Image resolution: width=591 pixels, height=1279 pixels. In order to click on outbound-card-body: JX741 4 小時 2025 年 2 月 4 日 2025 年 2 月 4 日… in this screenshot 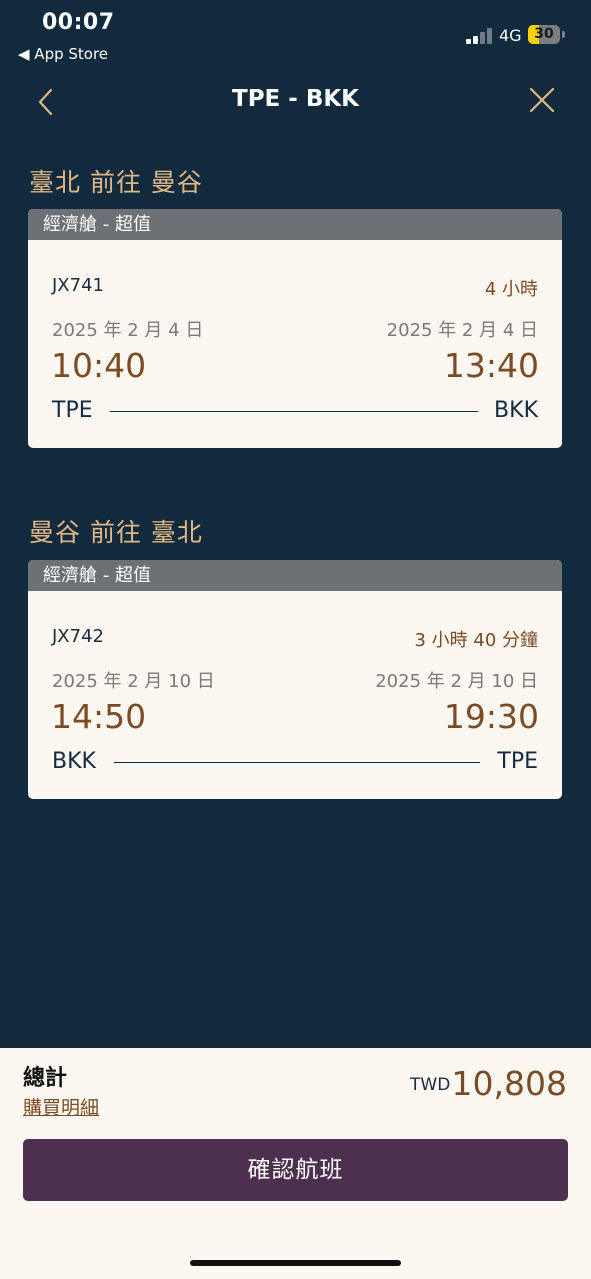, I will do `click(295, 344)`.